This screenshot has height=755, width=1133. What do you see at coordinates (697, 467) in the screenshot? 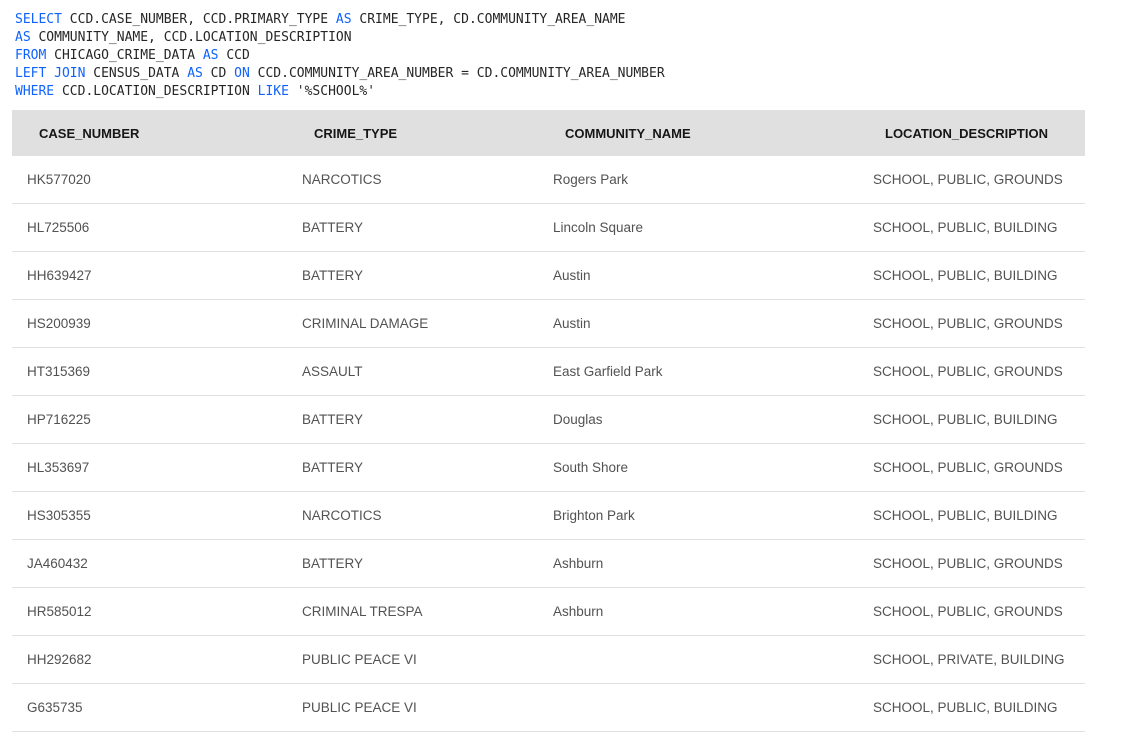
I see `cell-community-name: South Shore` at bounding box center [697, 467].